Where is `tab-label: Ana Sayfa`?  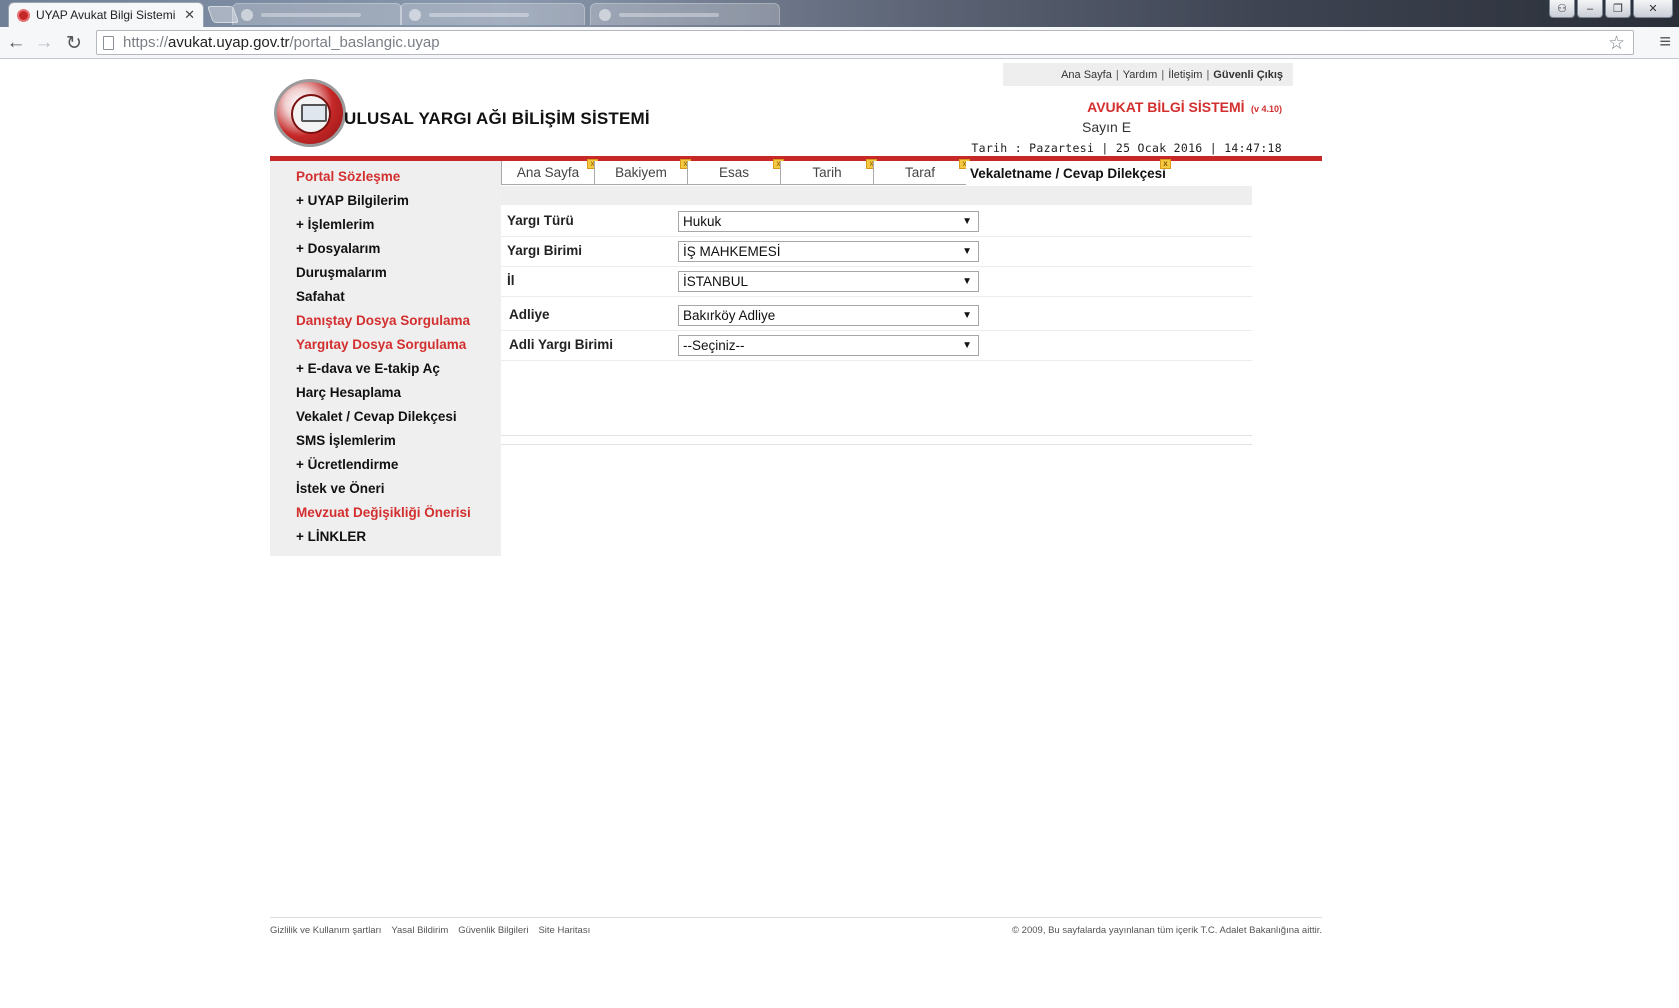
tab-label: Ana Sayfa is located at coordinates (548, 172).